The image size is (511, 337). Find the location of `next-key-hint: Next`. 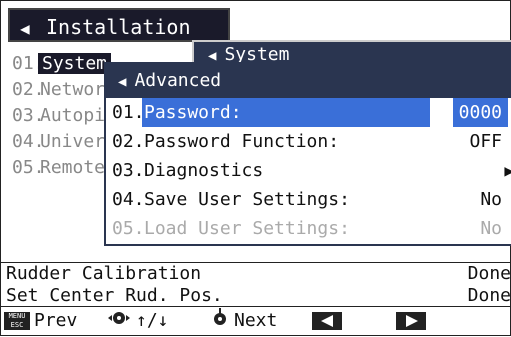

next-key-hint: Next is located at coordinates (244, 321).